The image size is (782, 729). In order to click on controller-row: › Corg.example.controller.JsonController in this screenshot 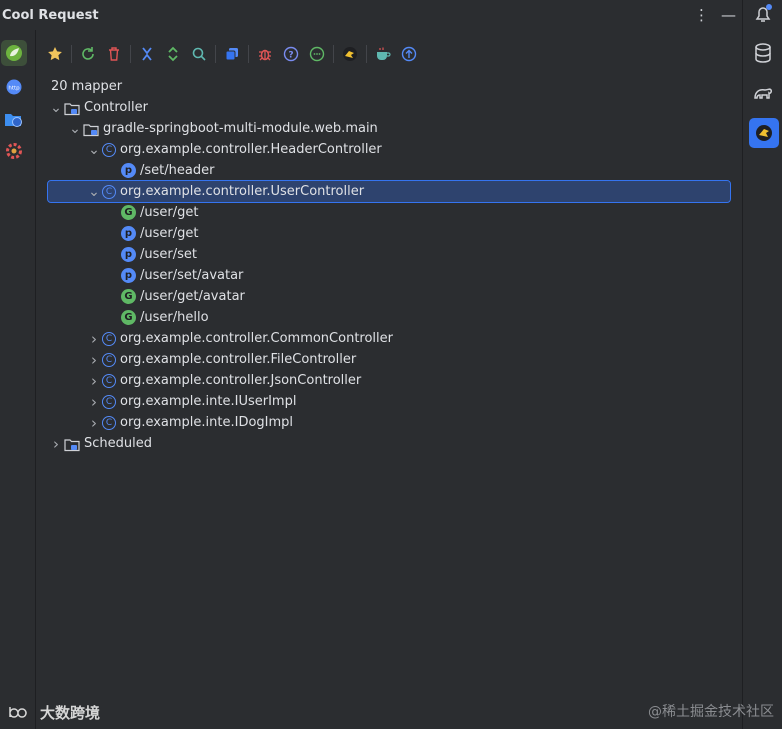, I will do `click(387, 380)`.